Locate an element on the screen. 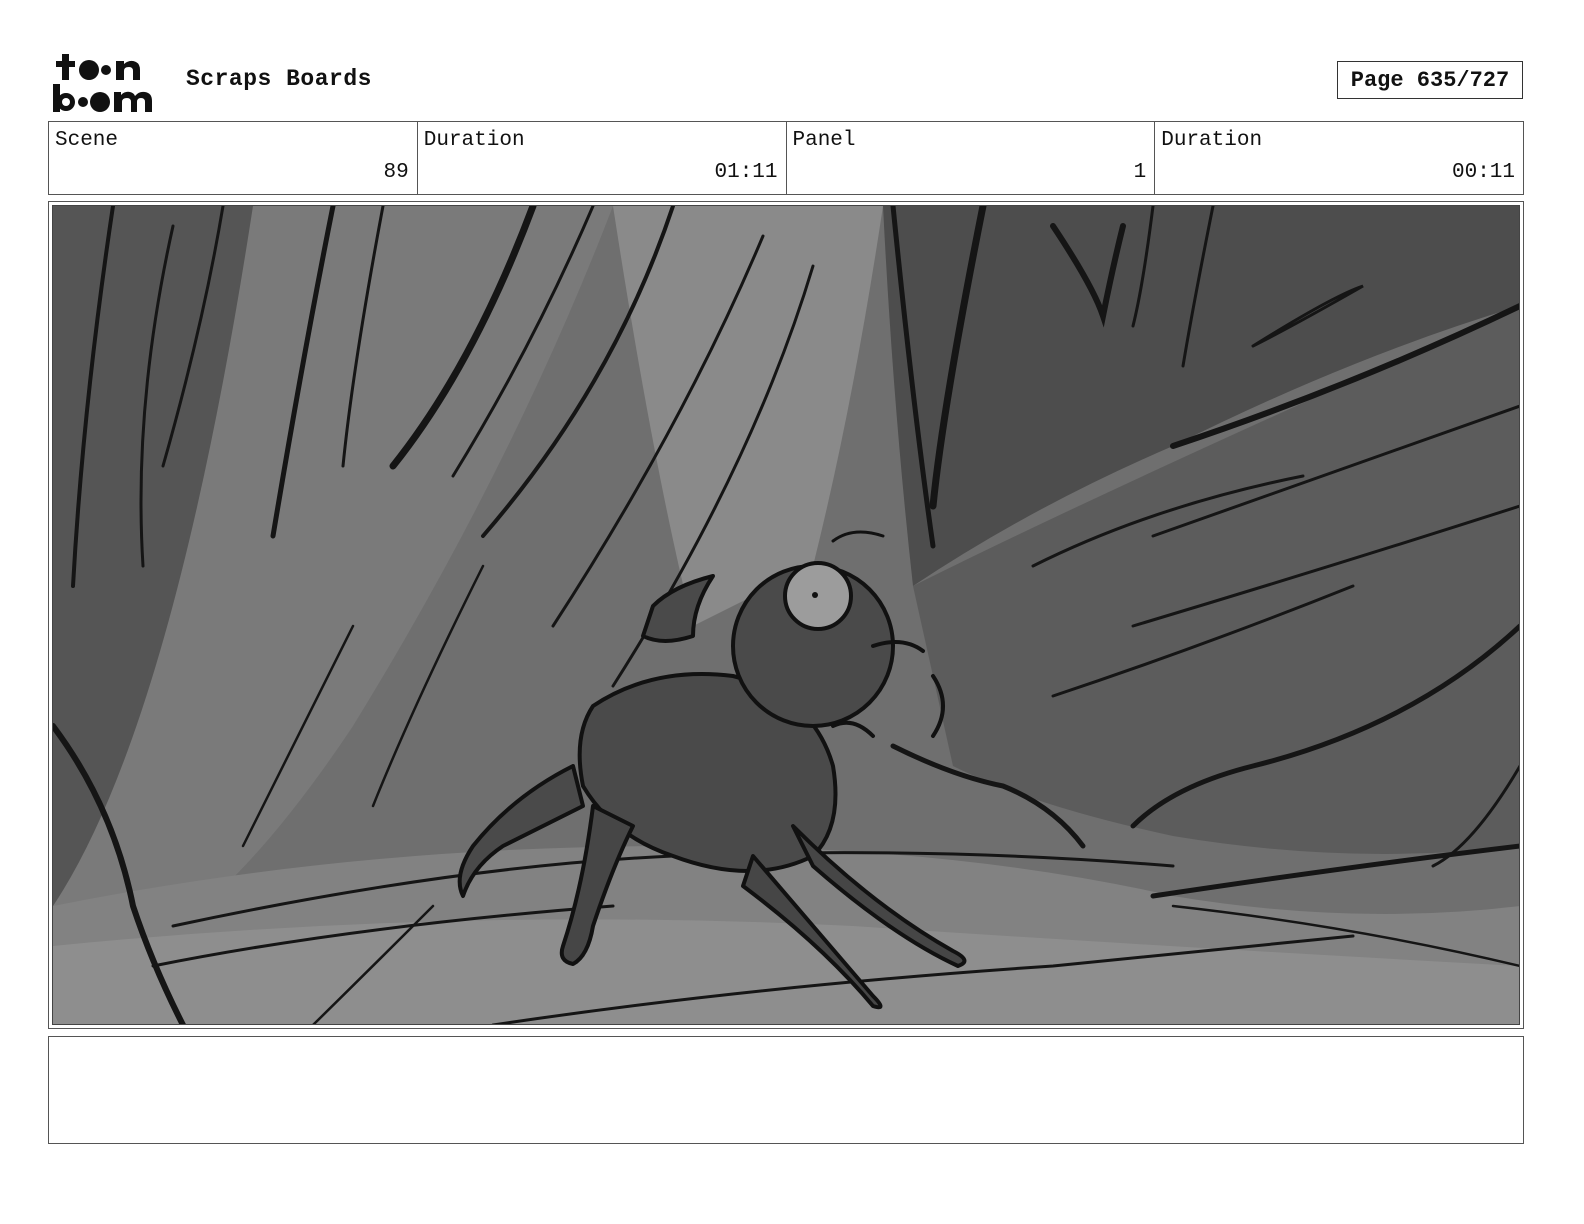 This screenshot has width=1584, height=1224. panel-label: Panel is located at coordinates (824, 140).